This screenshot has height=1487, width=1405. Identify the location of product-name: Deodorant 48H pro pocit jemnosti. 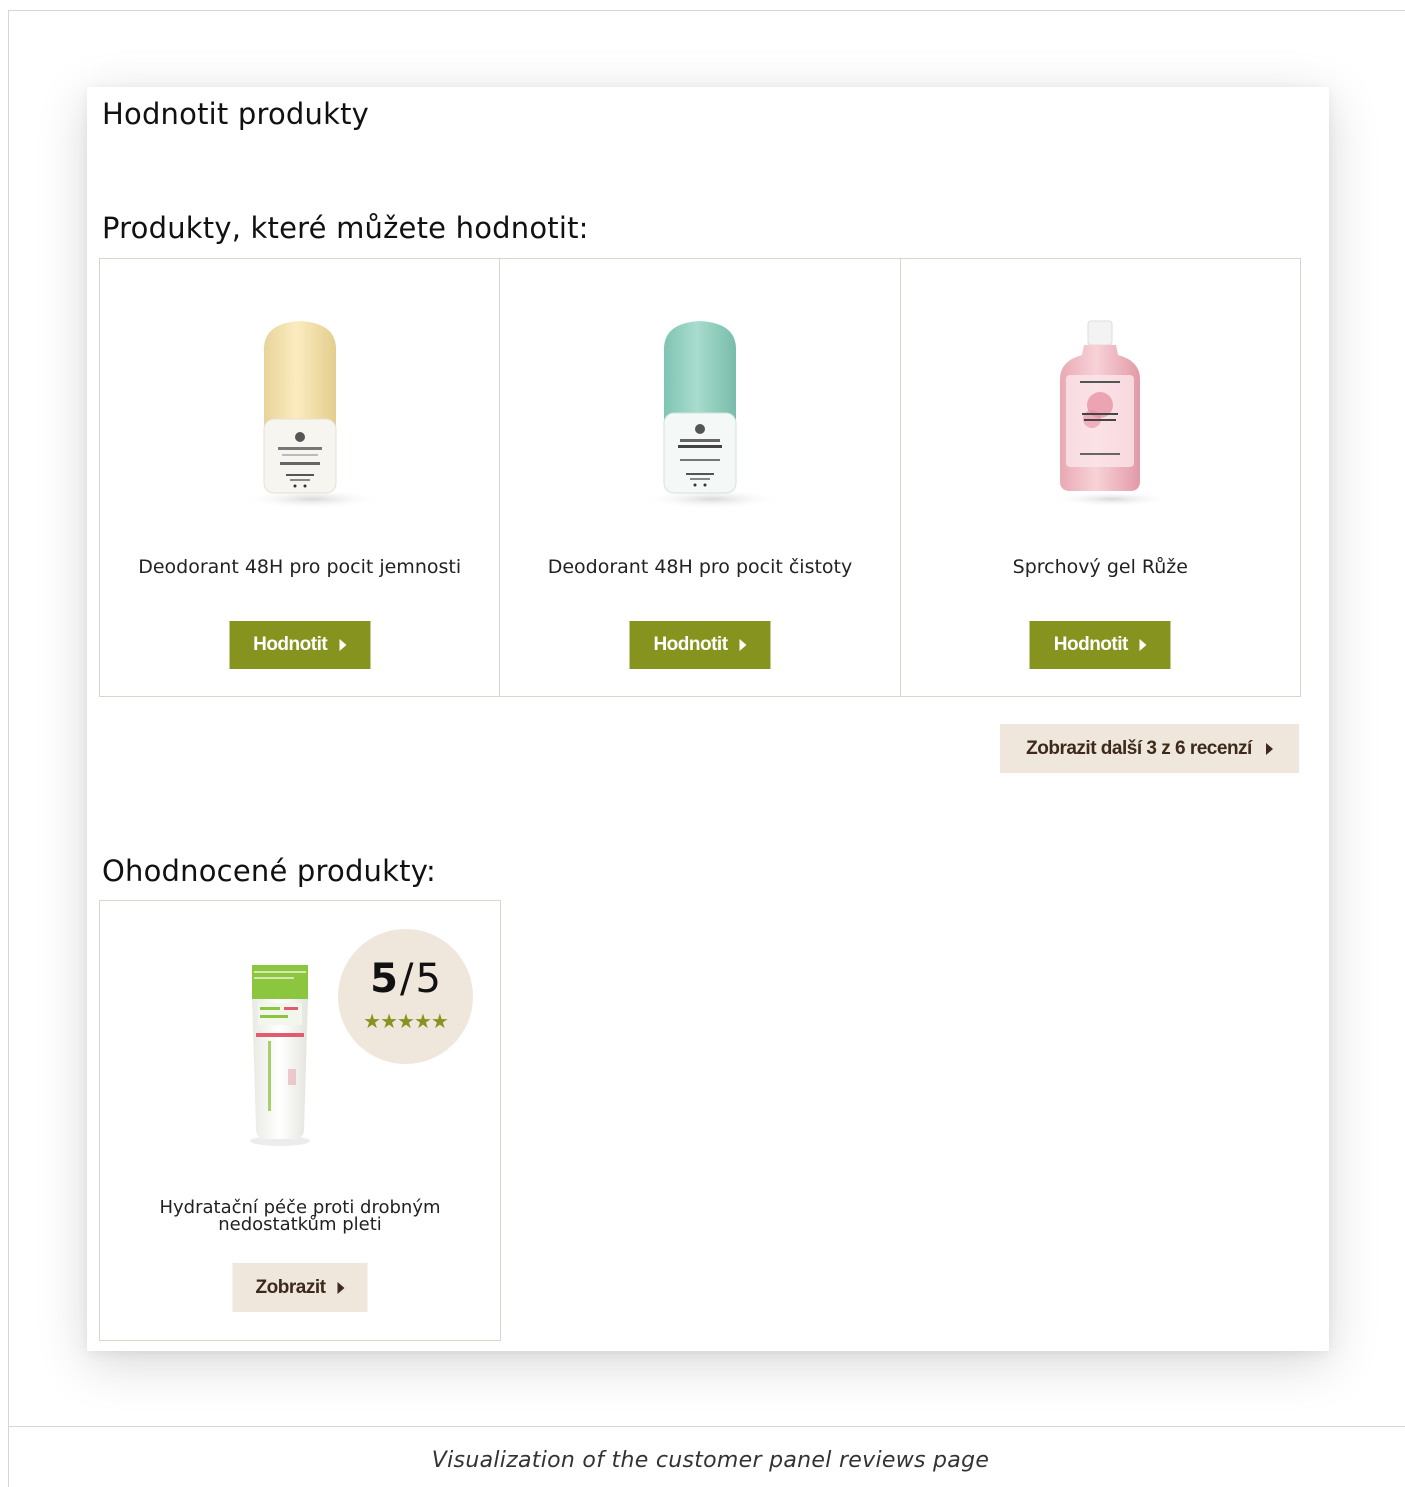
(300, 567).